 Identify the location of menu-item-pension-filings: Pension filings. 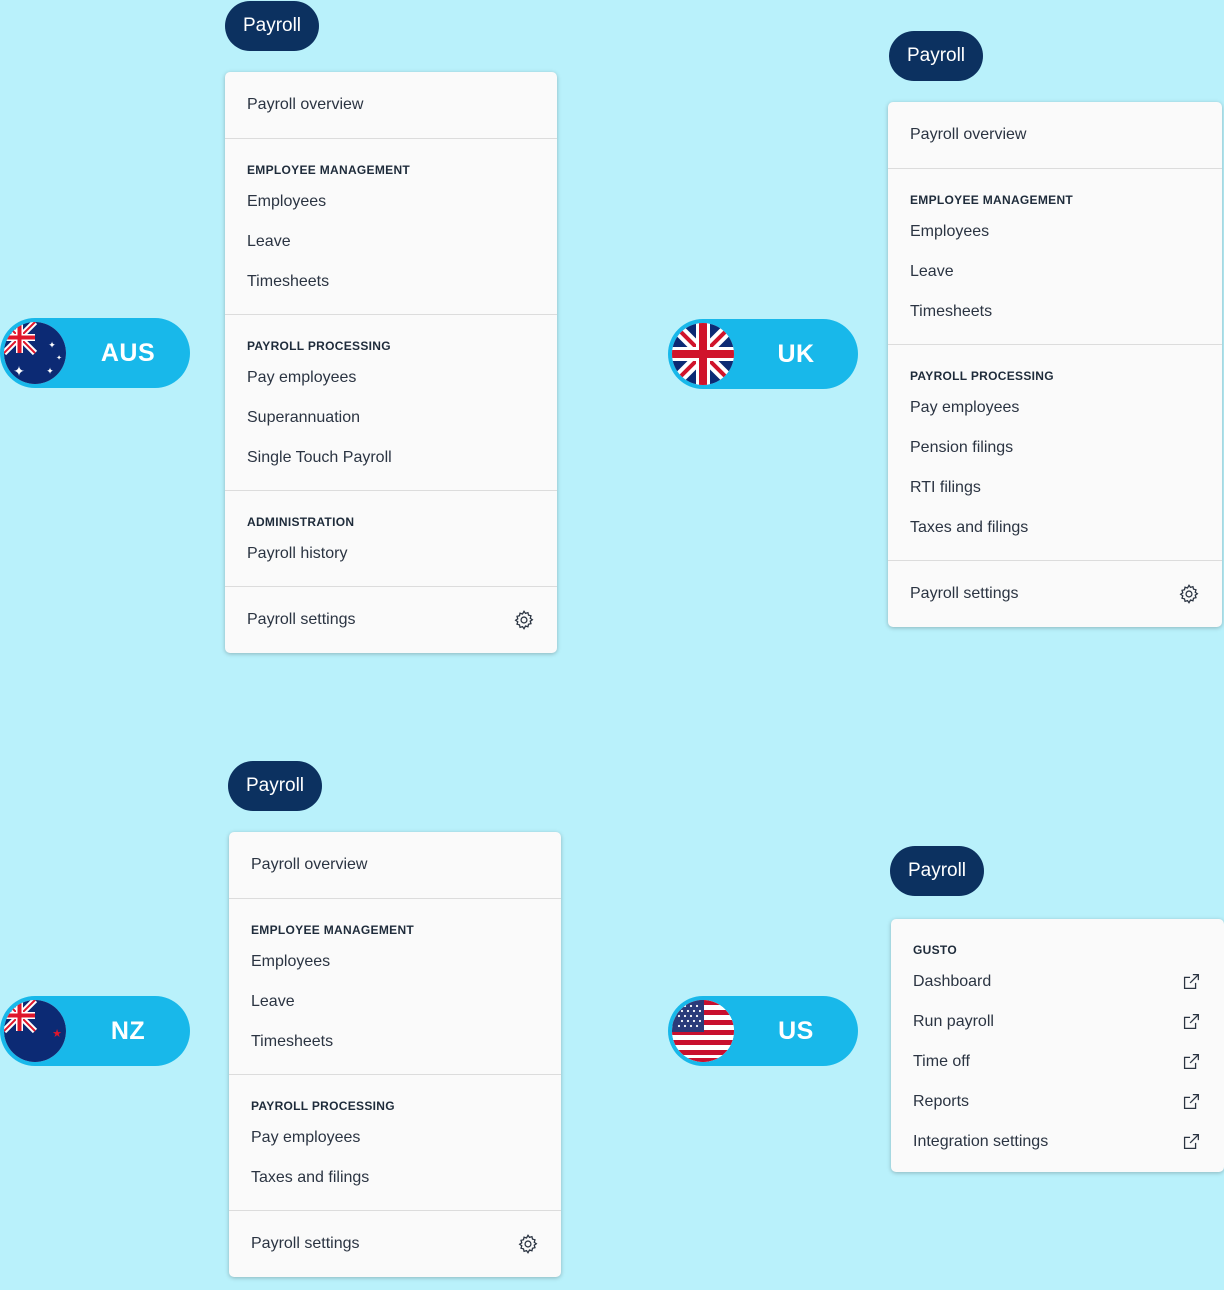
(1055, 448).